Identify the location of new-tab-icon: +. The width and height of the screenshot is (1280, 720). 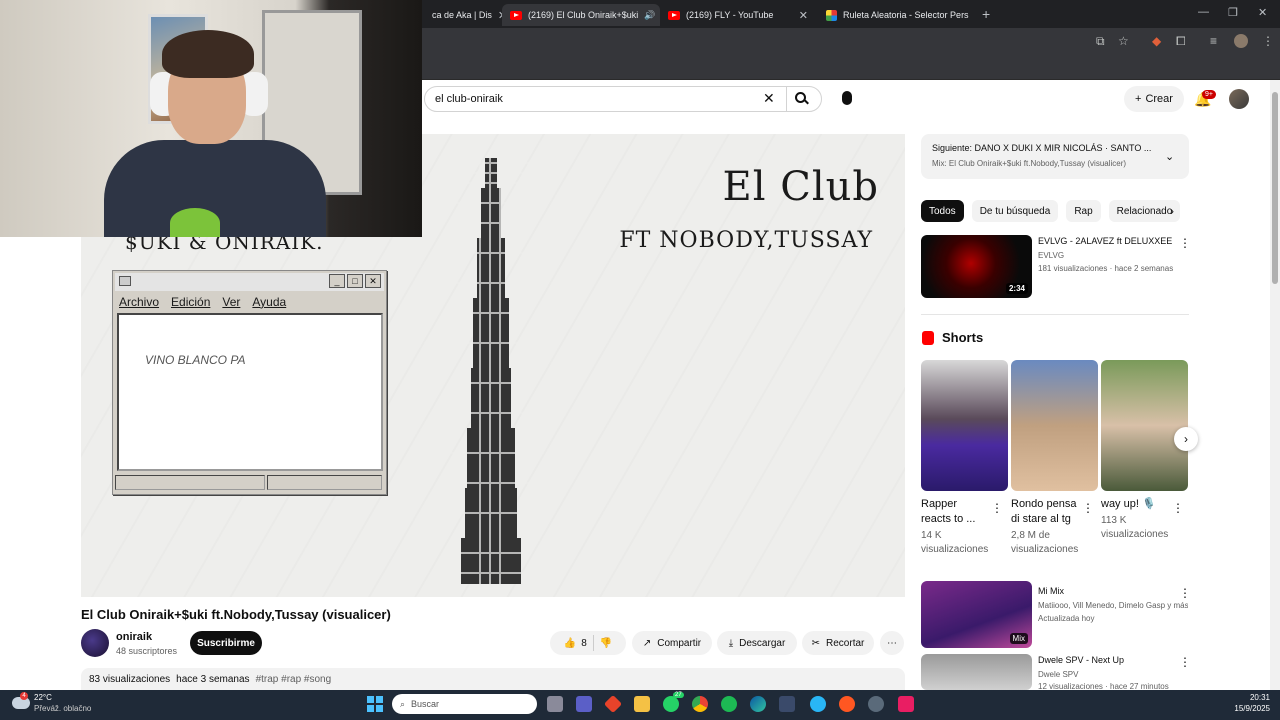
(986, 14).